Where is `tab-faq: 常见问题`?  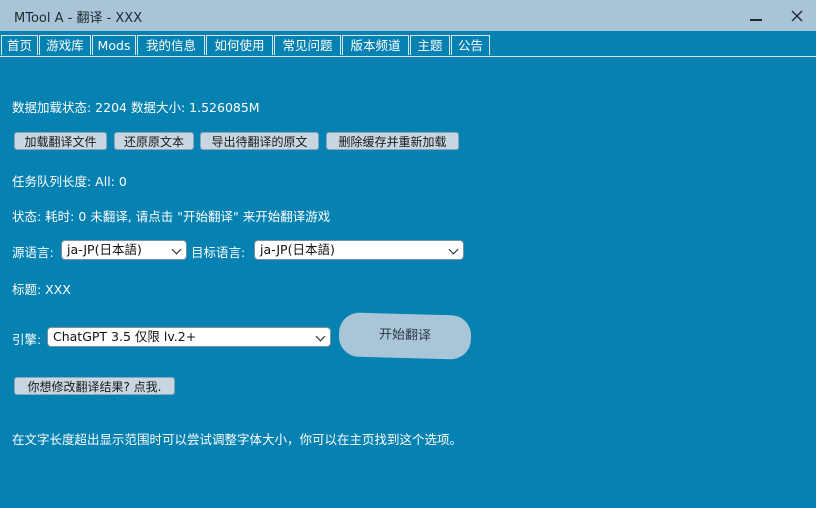
tab-faq: 常见问题 is located at coordinates (307, 45).